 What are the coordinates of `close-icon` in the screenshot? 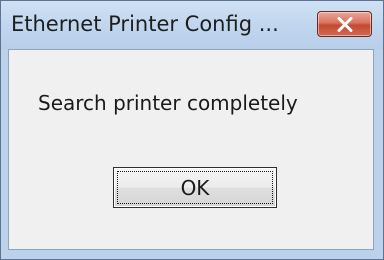 It's located at (345, 24).